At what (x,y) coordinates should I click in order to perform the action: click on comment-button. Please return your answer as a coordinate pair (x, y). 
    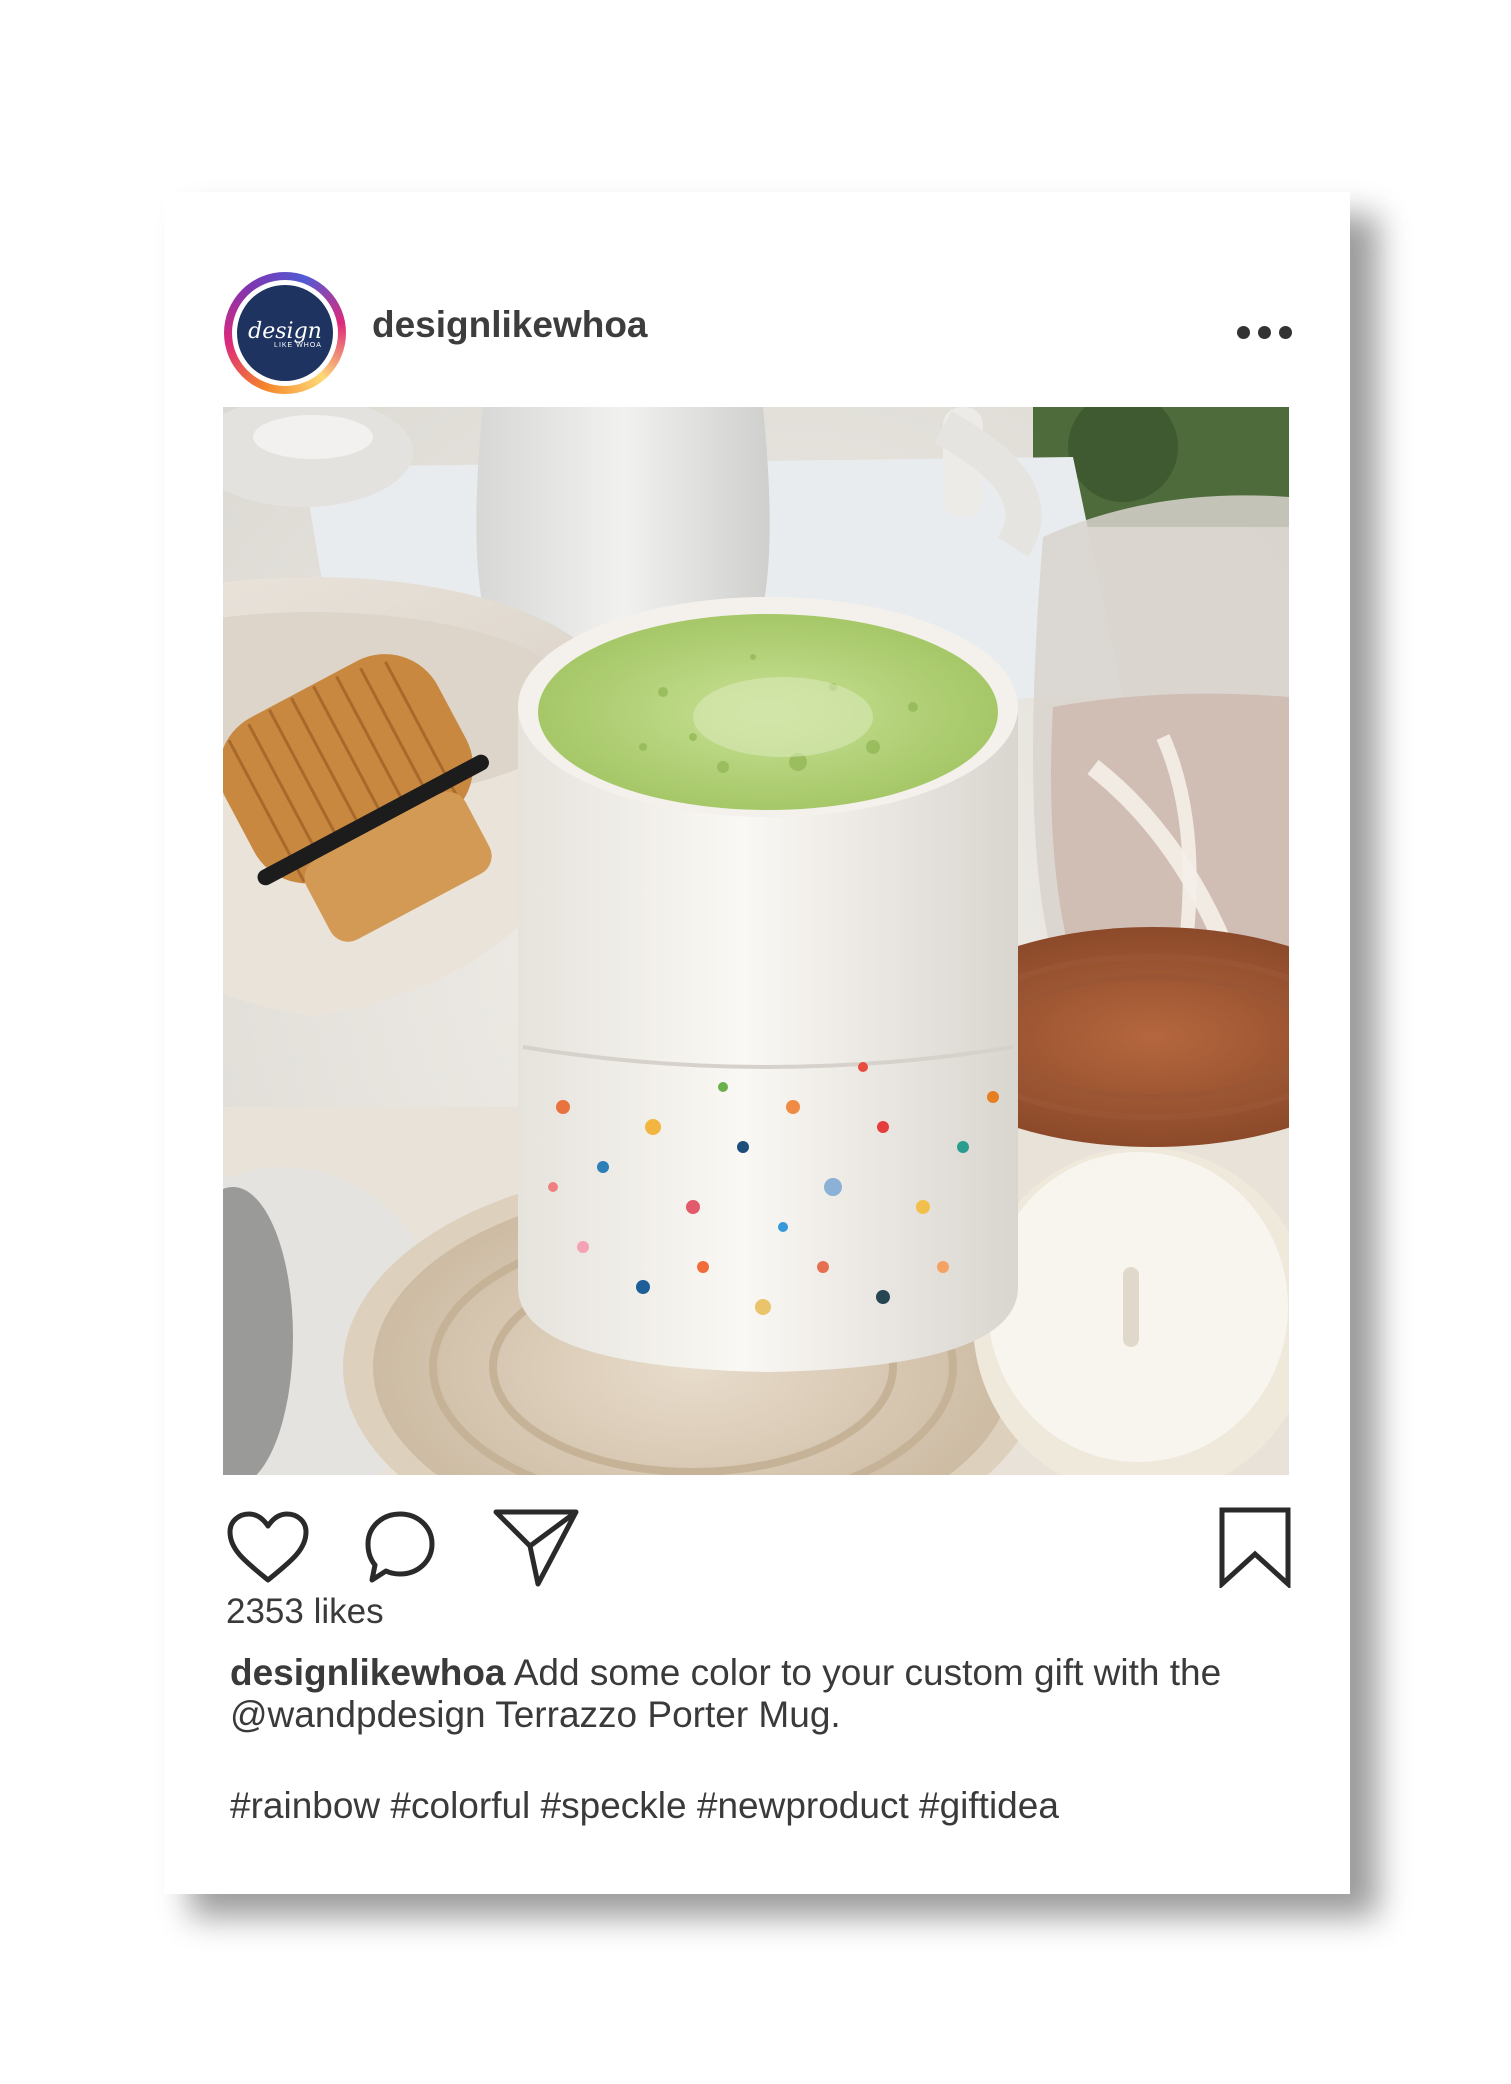
    Looking at the image, I should click on (400, 1547).